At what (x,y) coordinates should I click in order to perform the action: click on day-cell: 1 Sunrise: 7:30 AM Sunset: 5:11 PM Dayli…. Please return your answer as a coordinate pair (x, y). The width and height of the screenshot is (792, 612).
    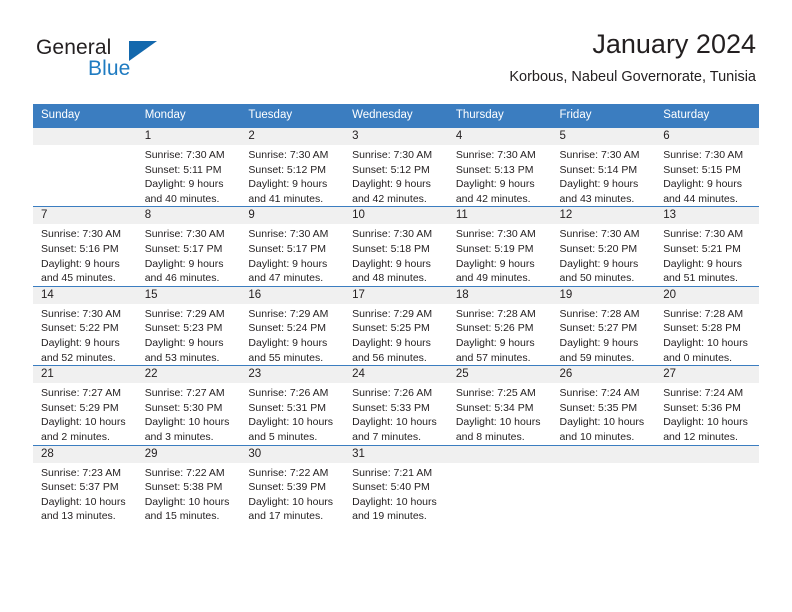
    Looking at the image, I should click on (188, 166).